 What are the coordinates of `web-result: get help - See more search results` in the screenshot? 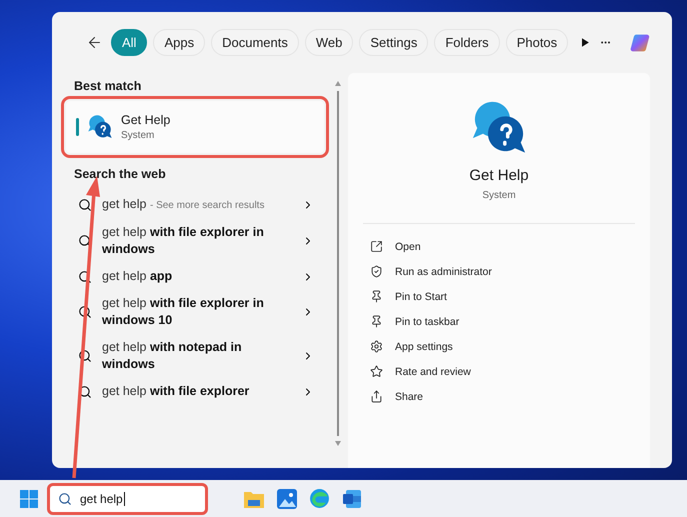 It's located at (194, 205).